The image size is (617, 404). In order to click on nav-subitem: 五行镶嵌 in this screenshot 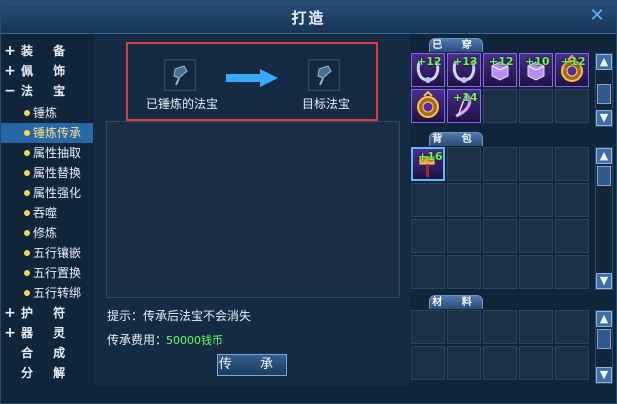, I will do `click(47, 253)`.